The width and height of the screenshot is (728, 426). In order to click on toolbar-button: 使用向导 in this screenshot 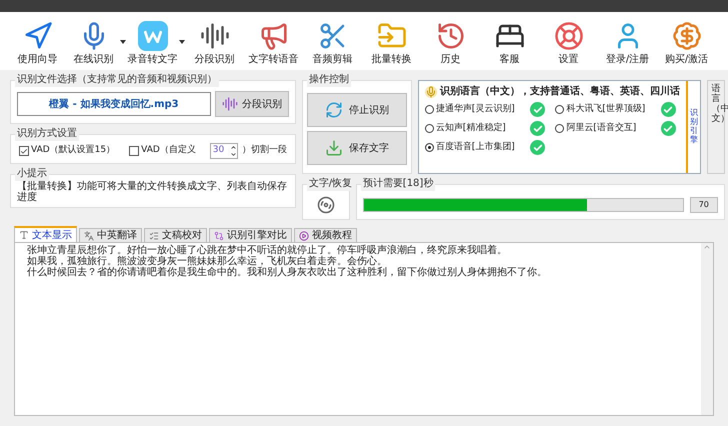, I will do `click(37, 43)`.